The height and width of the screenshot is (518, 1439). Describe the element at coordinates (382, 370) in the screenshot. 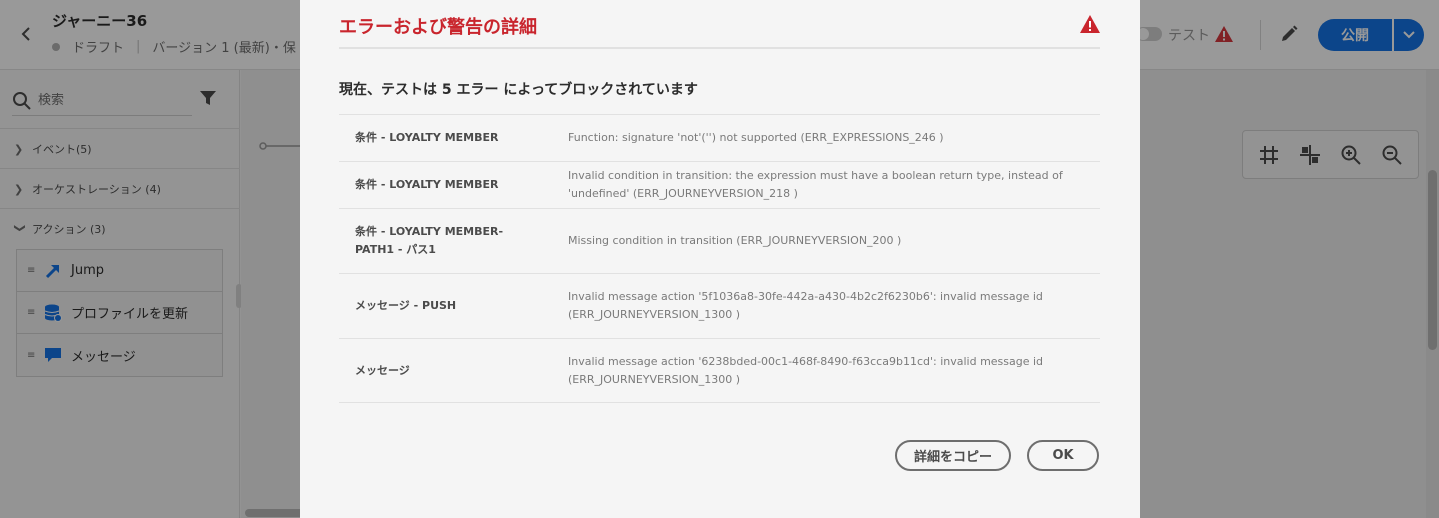

I see `error-node: メッセージ` at that location.